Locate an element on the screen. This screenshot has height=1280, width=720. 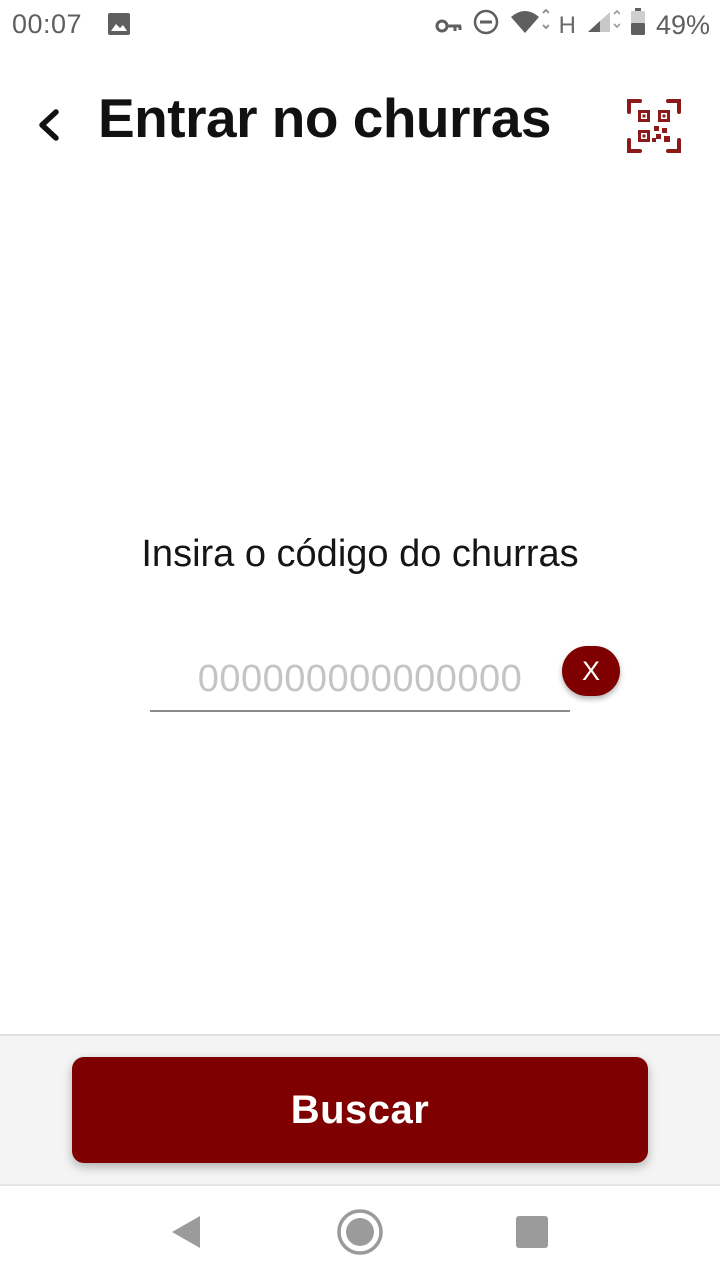
back-button is located at coordinates (52, 125).